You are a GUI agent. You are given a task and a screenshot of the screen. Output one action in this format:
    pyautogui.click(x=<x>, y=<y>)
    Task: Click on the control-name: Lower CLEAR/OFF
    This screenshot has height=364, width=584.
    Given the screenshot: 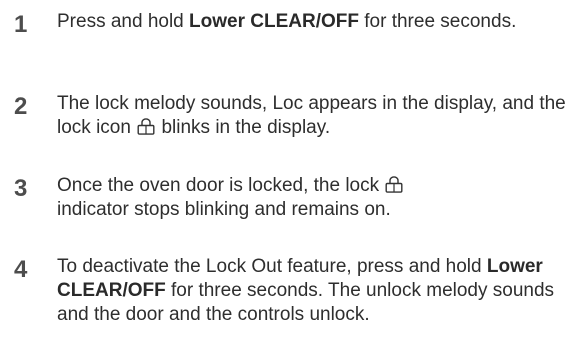 What is the action you would take?
    pyautogui.click(x=274, y=21)
    